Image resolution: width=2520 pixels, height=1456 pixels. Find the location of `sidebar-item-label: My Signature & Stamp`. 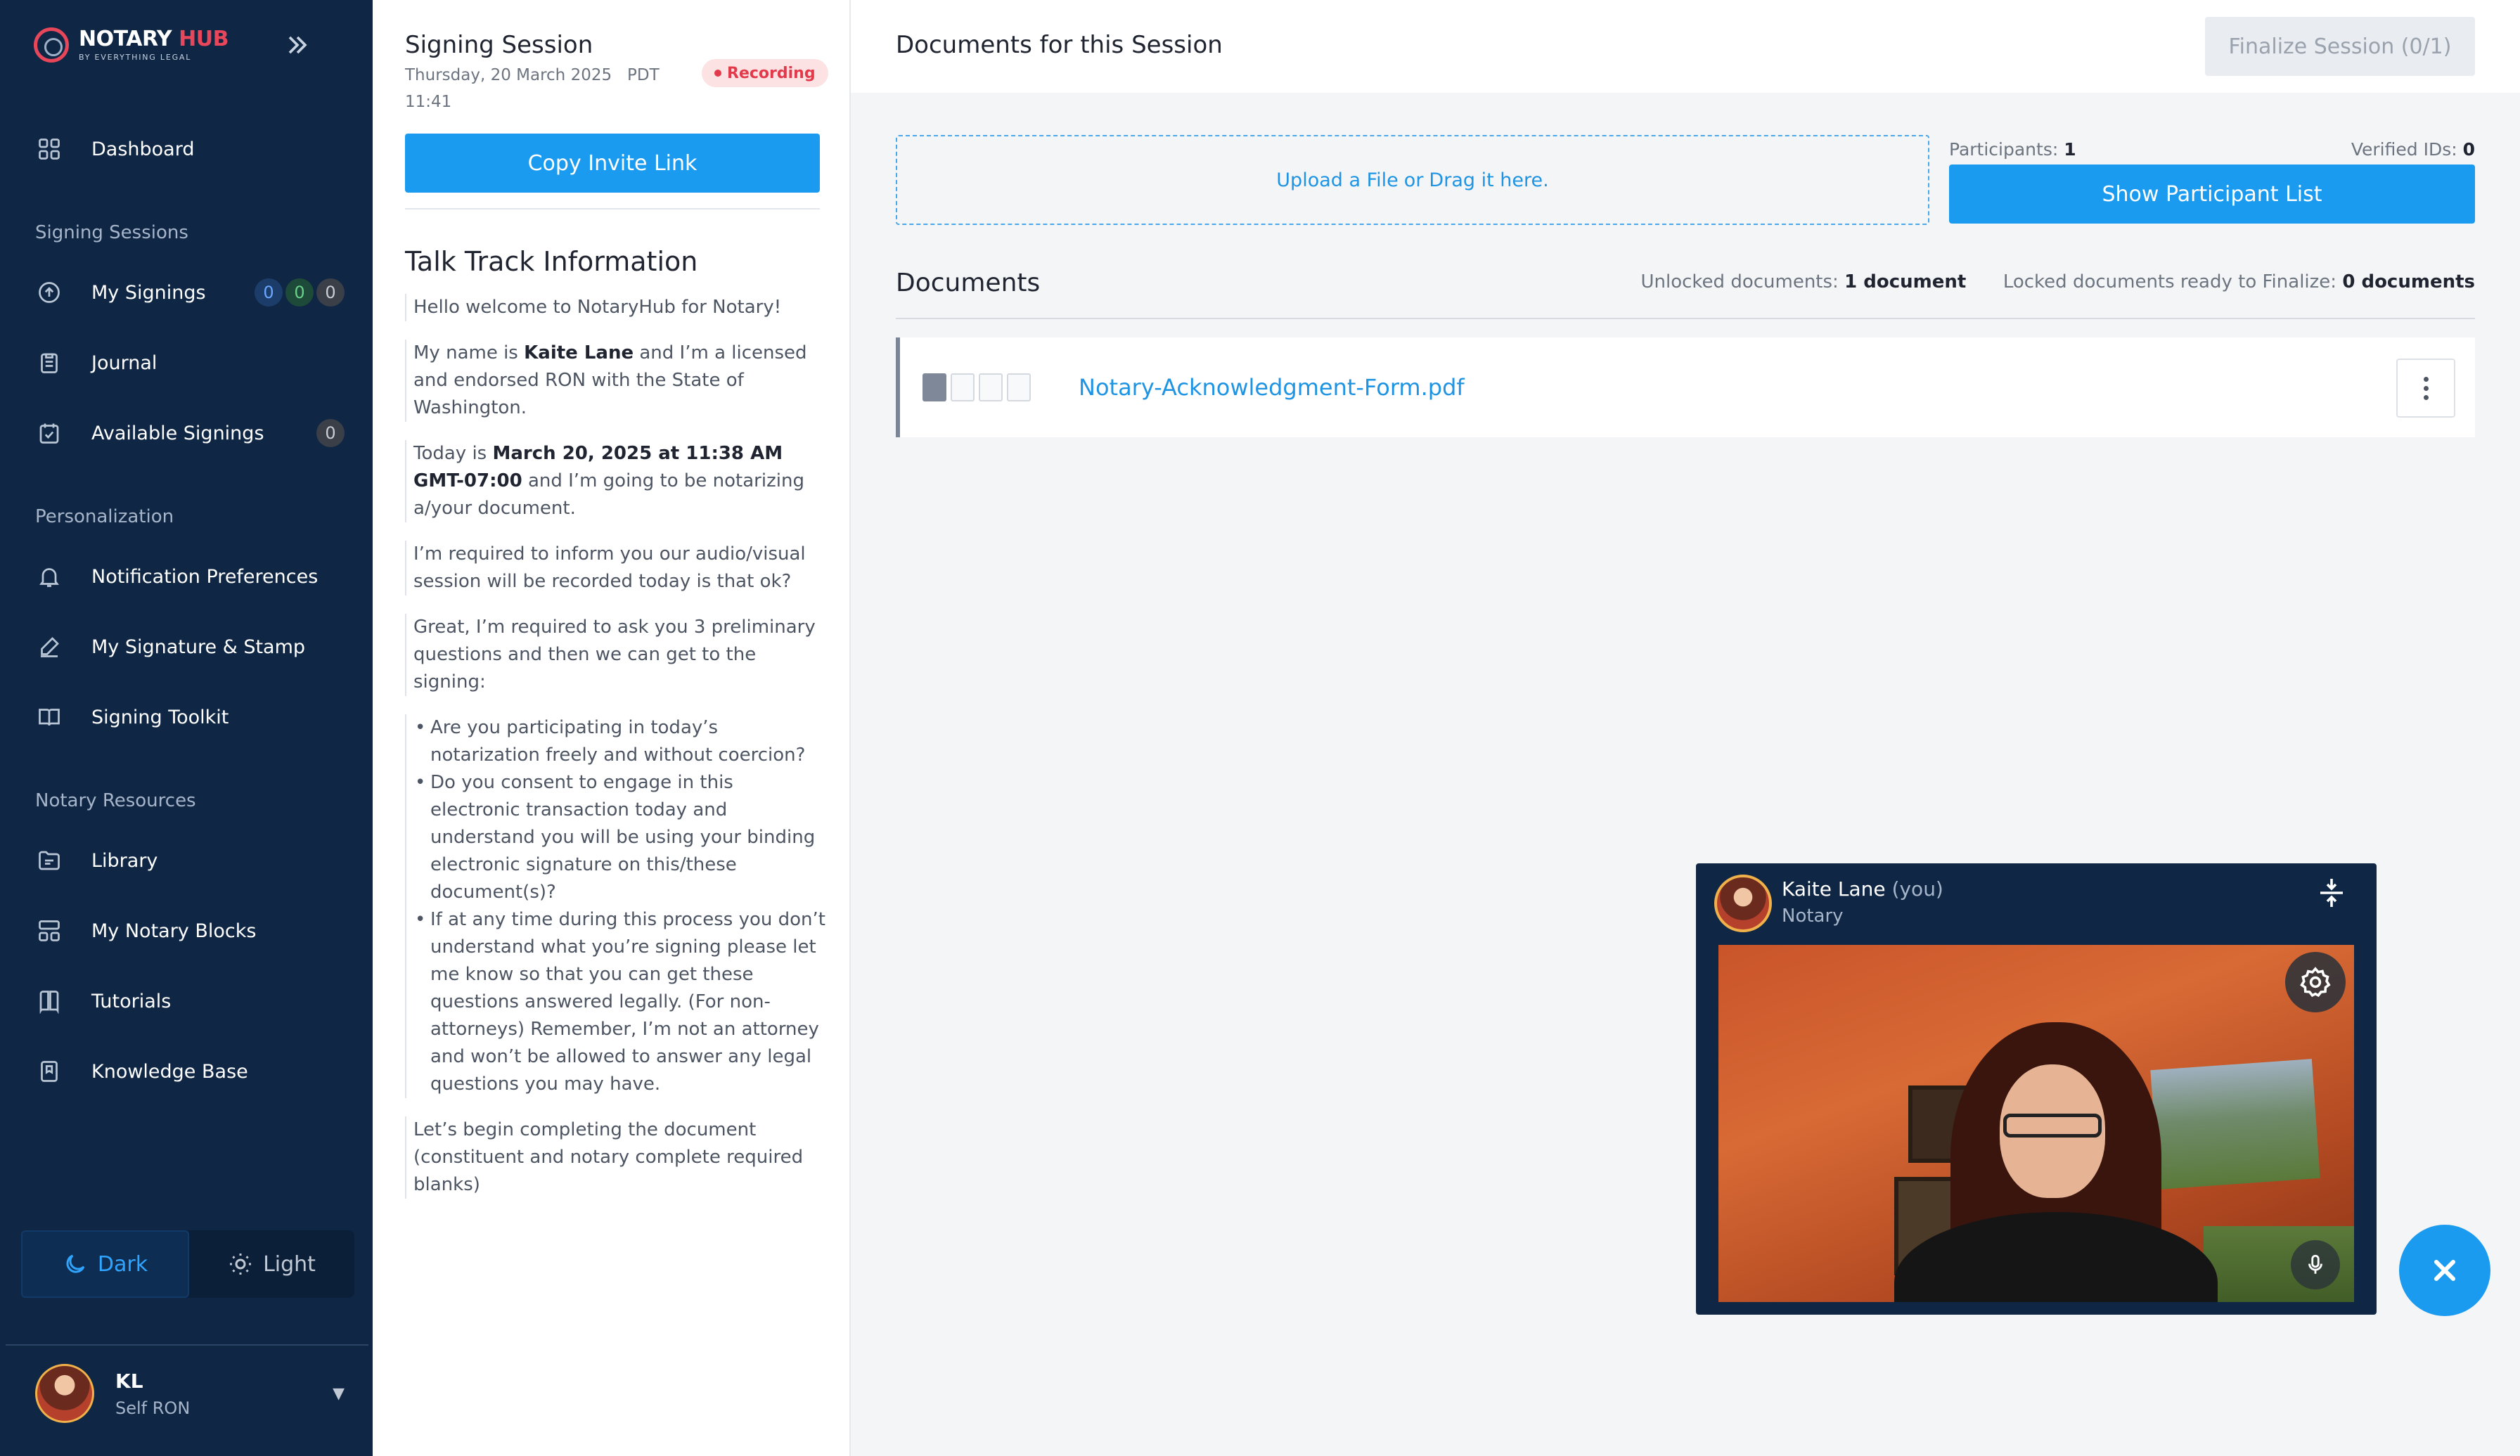

sidebar-item-label: My Signature & Stamp is located at coordinates (198, 647).